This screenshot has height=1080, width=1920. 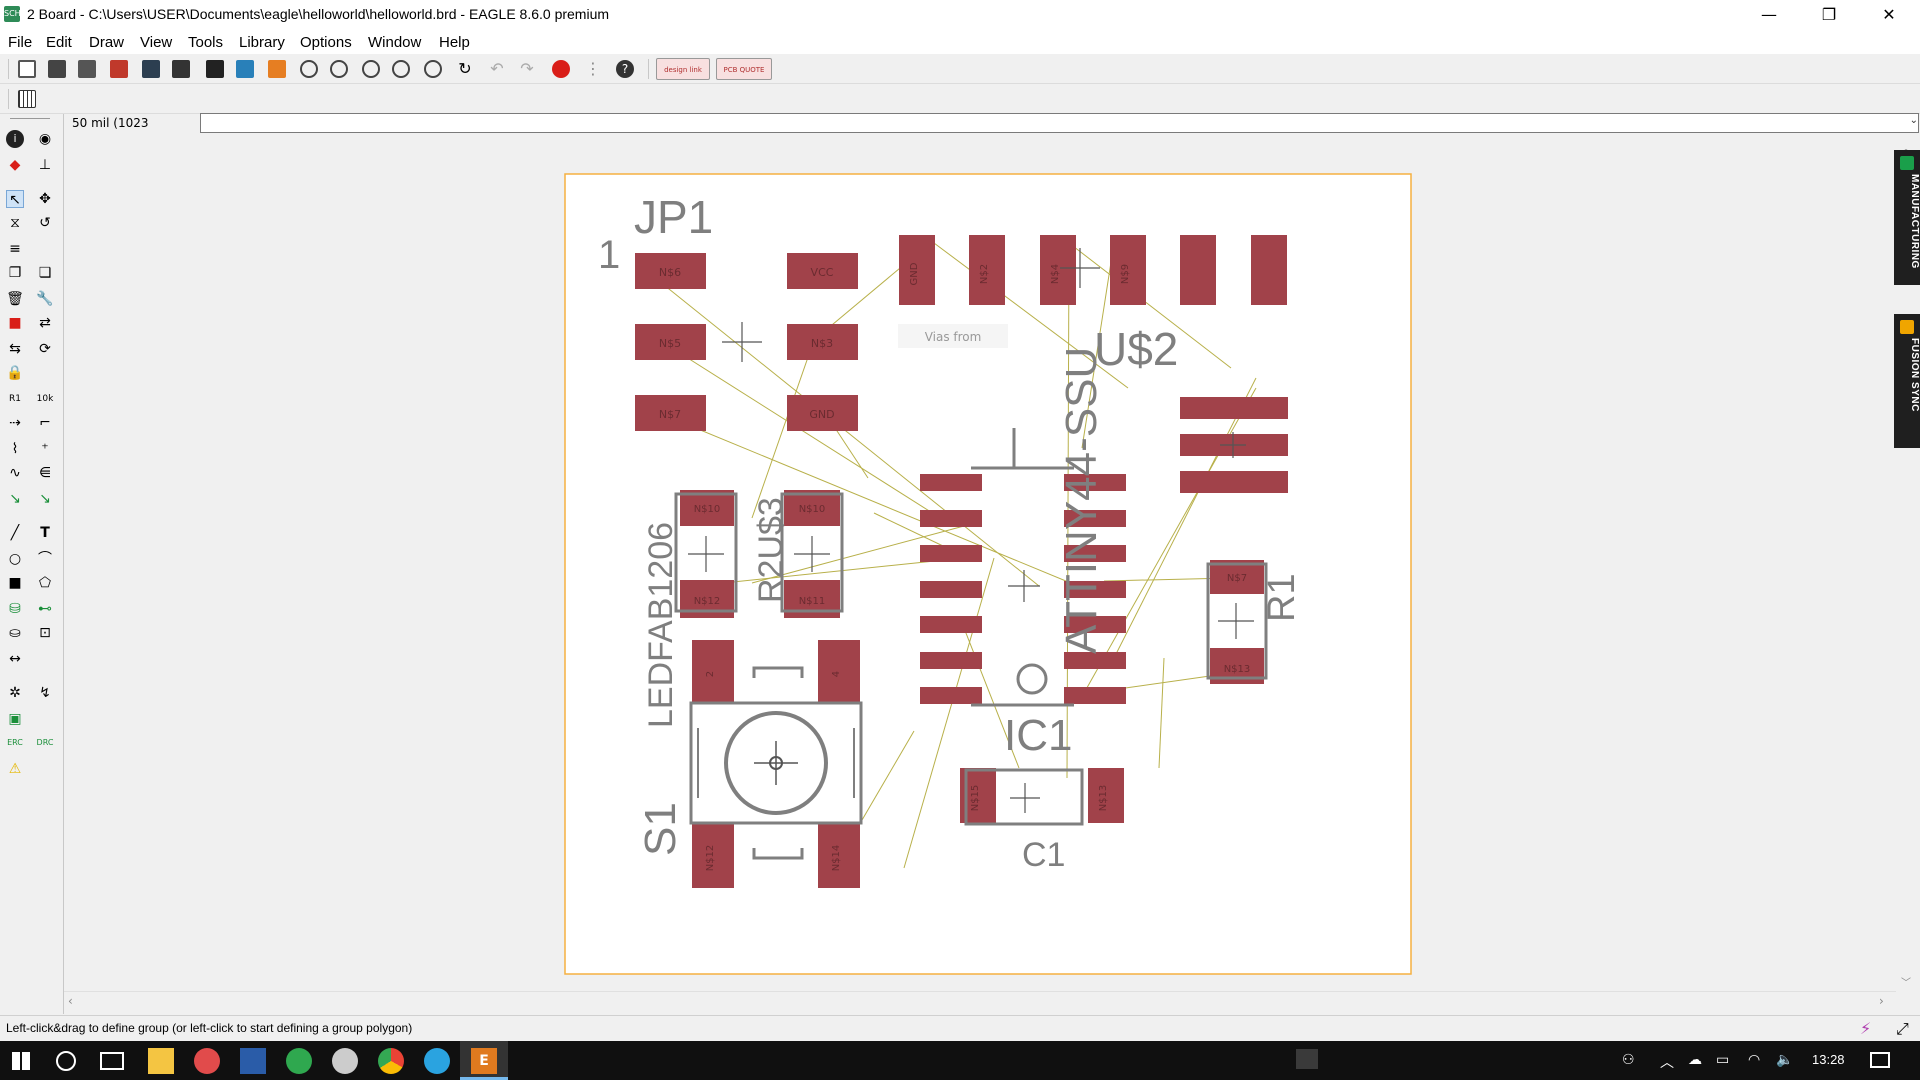 What do you see at coordinates (371, 69) in the screenshot?
I see `zoom-out-icon` at bounding box center [371, 69].